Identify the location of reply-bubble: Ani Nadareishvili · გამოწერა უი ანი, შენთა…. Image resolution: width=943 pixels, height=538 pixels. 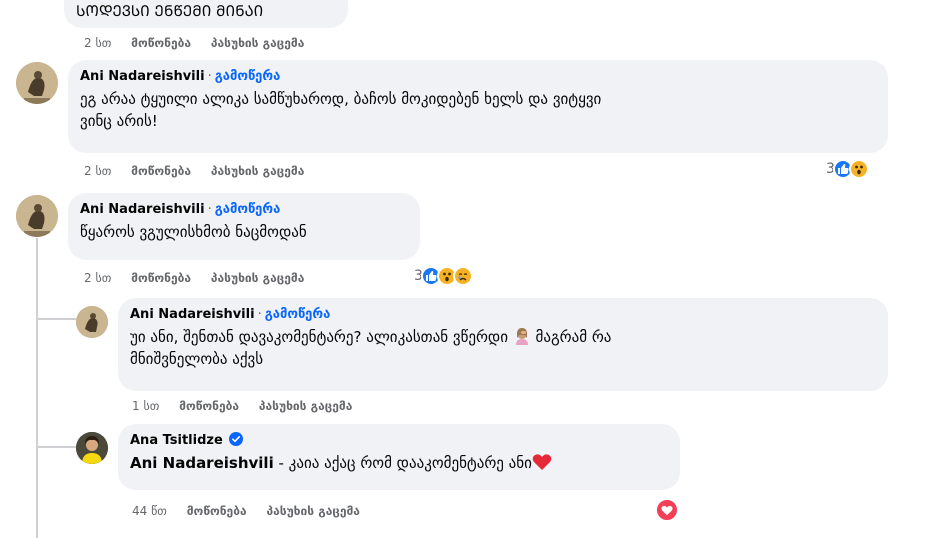
(503, 344).